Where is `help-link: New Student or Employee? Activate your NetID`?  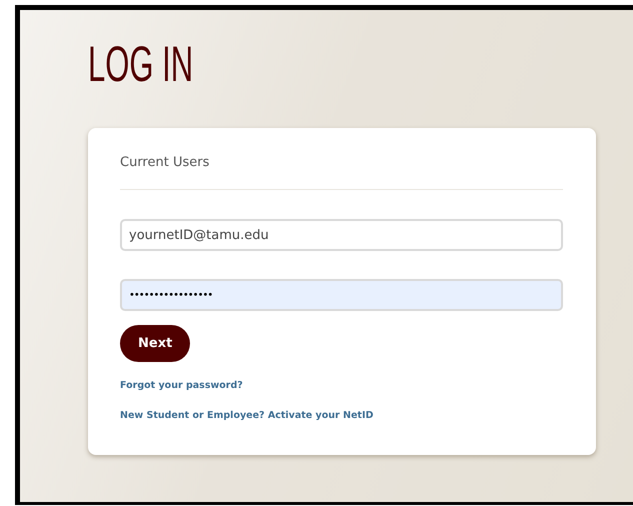 help-link: New Student or Employee? Activate your NetID is located at coordinates (247, 415).